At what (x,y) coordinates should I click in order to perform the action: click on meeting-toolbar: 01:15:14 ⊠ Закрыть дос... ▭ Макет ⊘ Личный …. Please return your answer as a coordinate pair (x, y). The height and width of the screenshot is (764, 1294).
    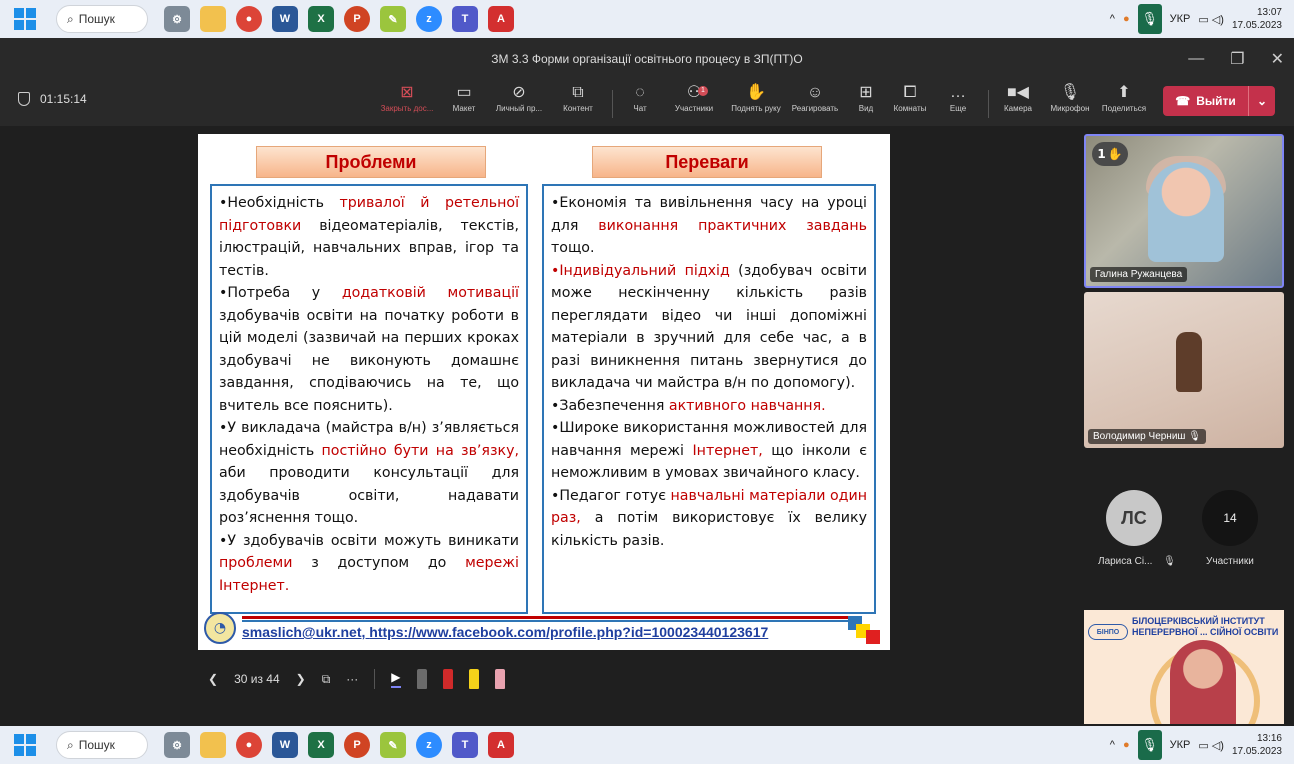
    Looking at the image, I should click on (647, 103).